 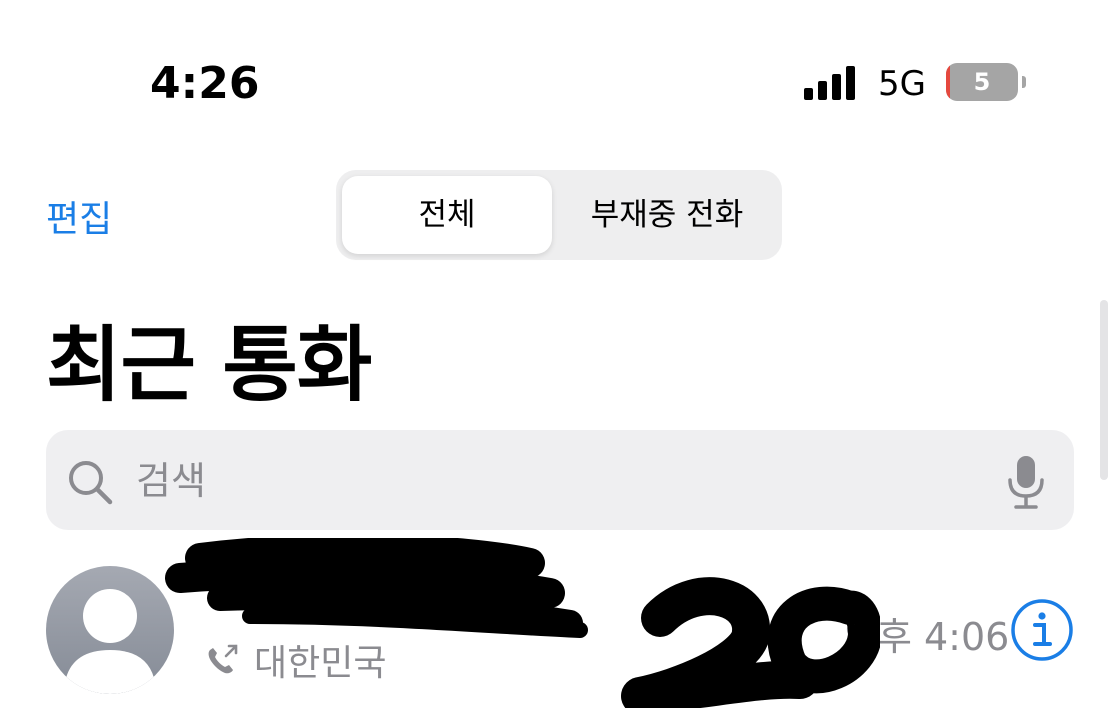 I want to click on battery-percent: 5, so click(x=982, y=82).